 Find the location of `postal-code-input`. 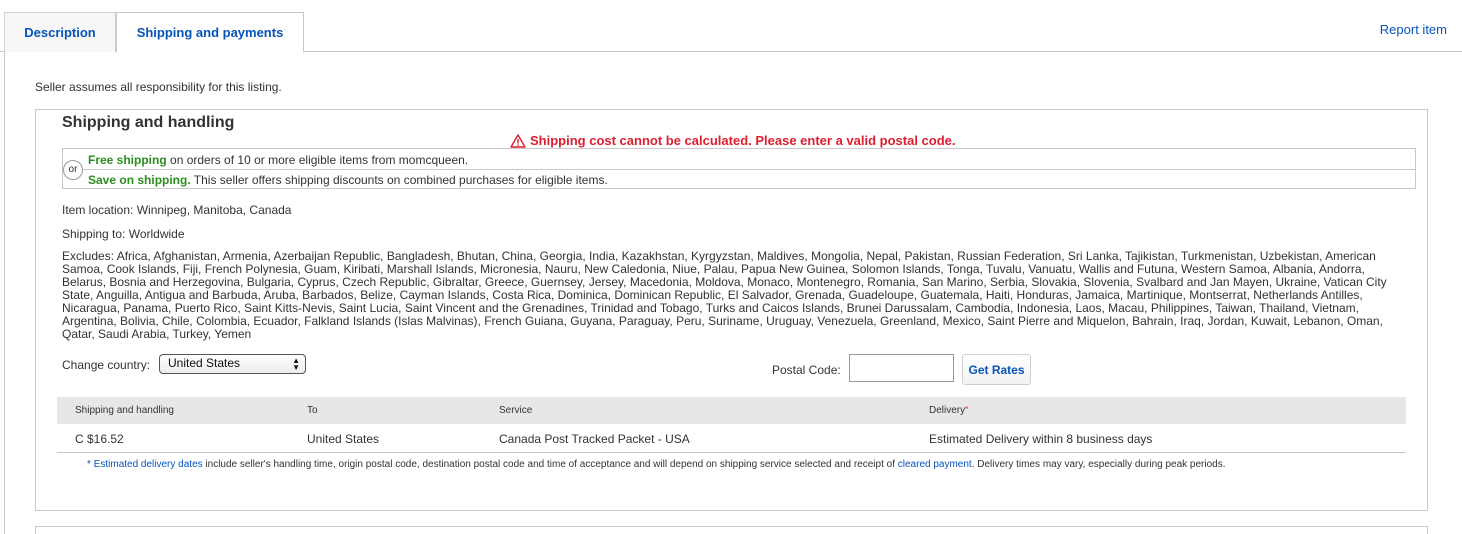

postal-code-input is located at coordinates (901, 368).